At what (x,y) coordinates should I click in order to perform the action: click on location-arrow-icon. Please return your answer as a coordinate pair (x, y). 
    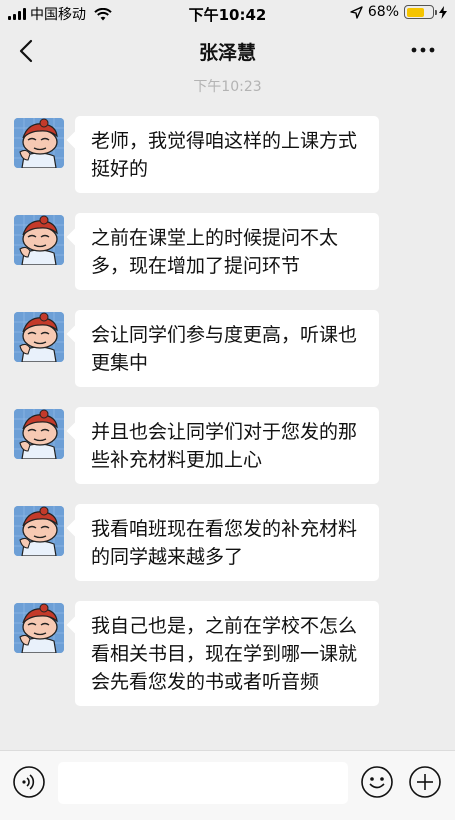
    Looking at the image, I should click on (356, 12).